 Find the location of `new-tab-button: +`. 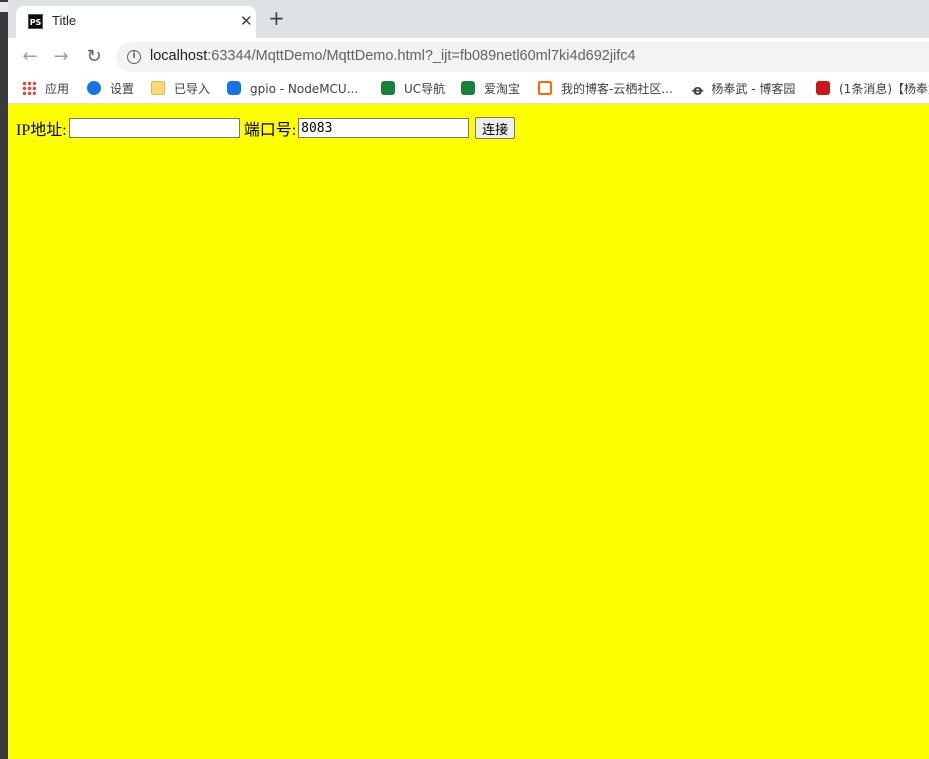

new-tab-button: + is located at coordinates (276, 18).